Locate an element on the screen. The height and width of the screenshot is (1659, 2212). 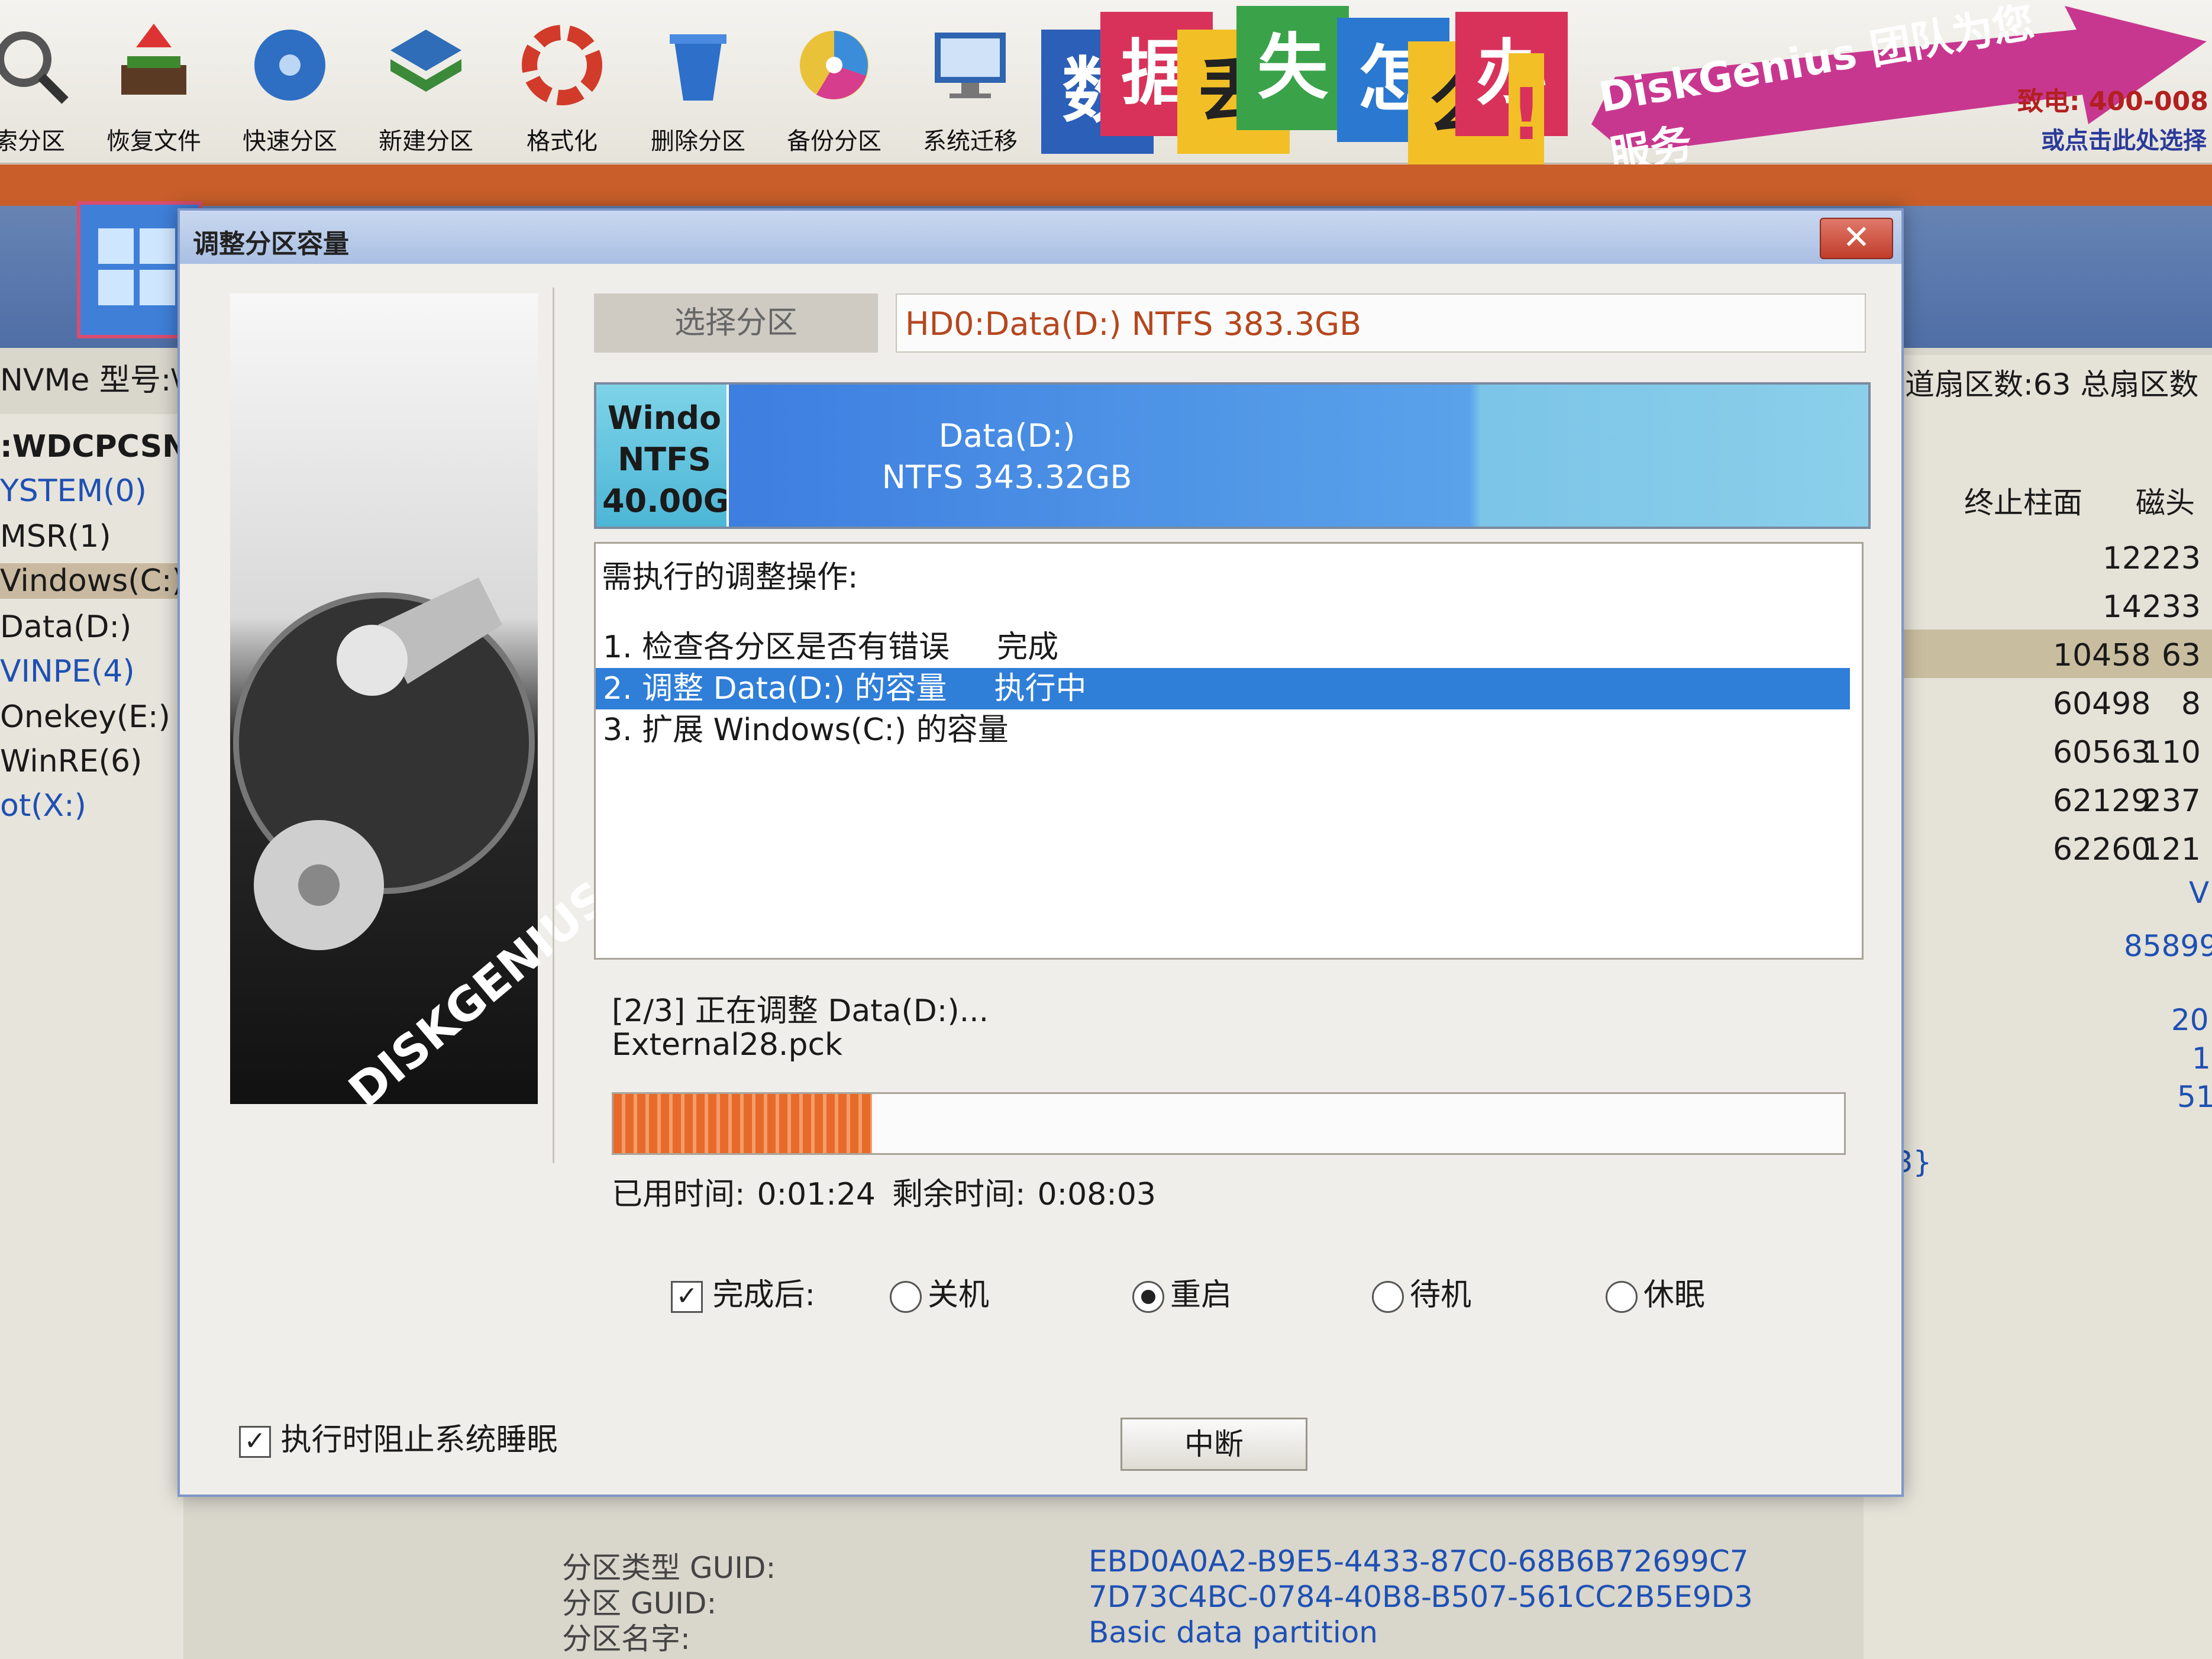
table-row: 8 60498 8 is located at coordinates (2038, 702).